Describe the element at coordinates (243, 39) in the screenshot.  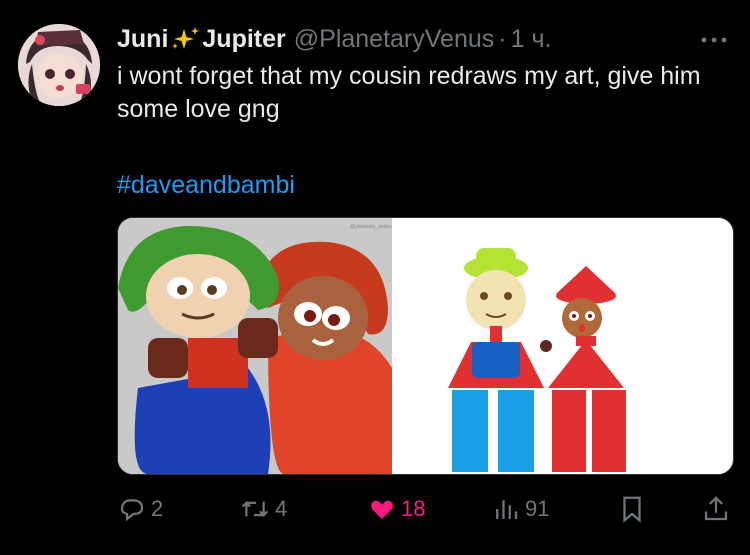
I see `author-name-suffix: Jupiter` at that location.